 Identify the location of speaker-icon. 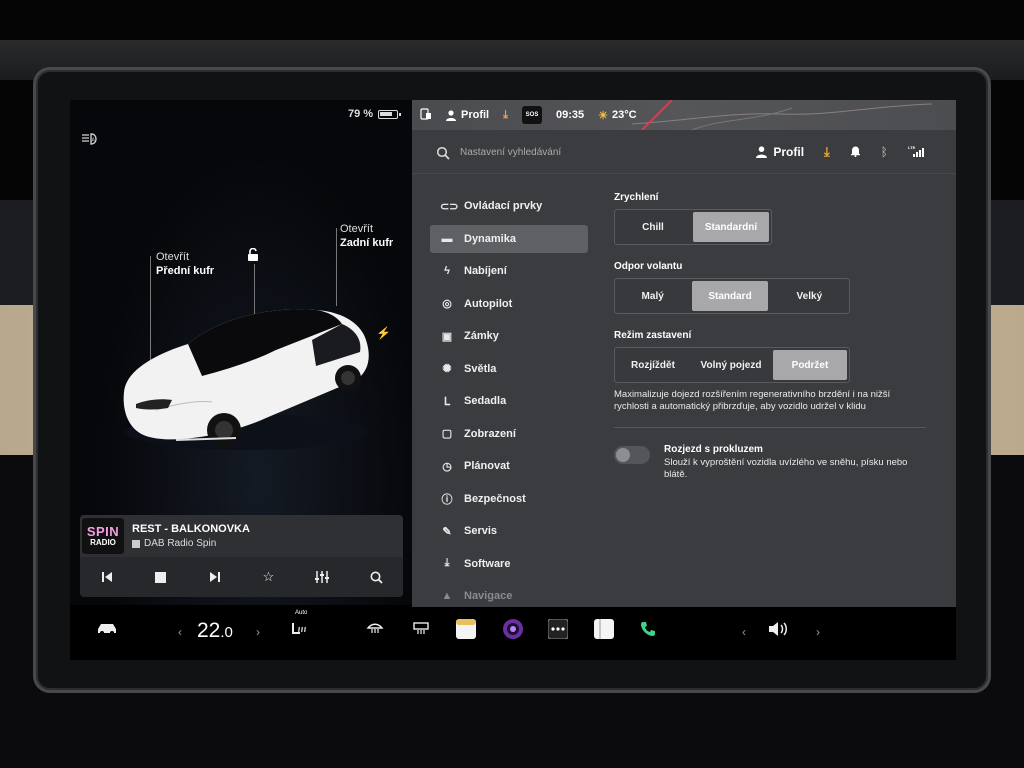
(778, 629).